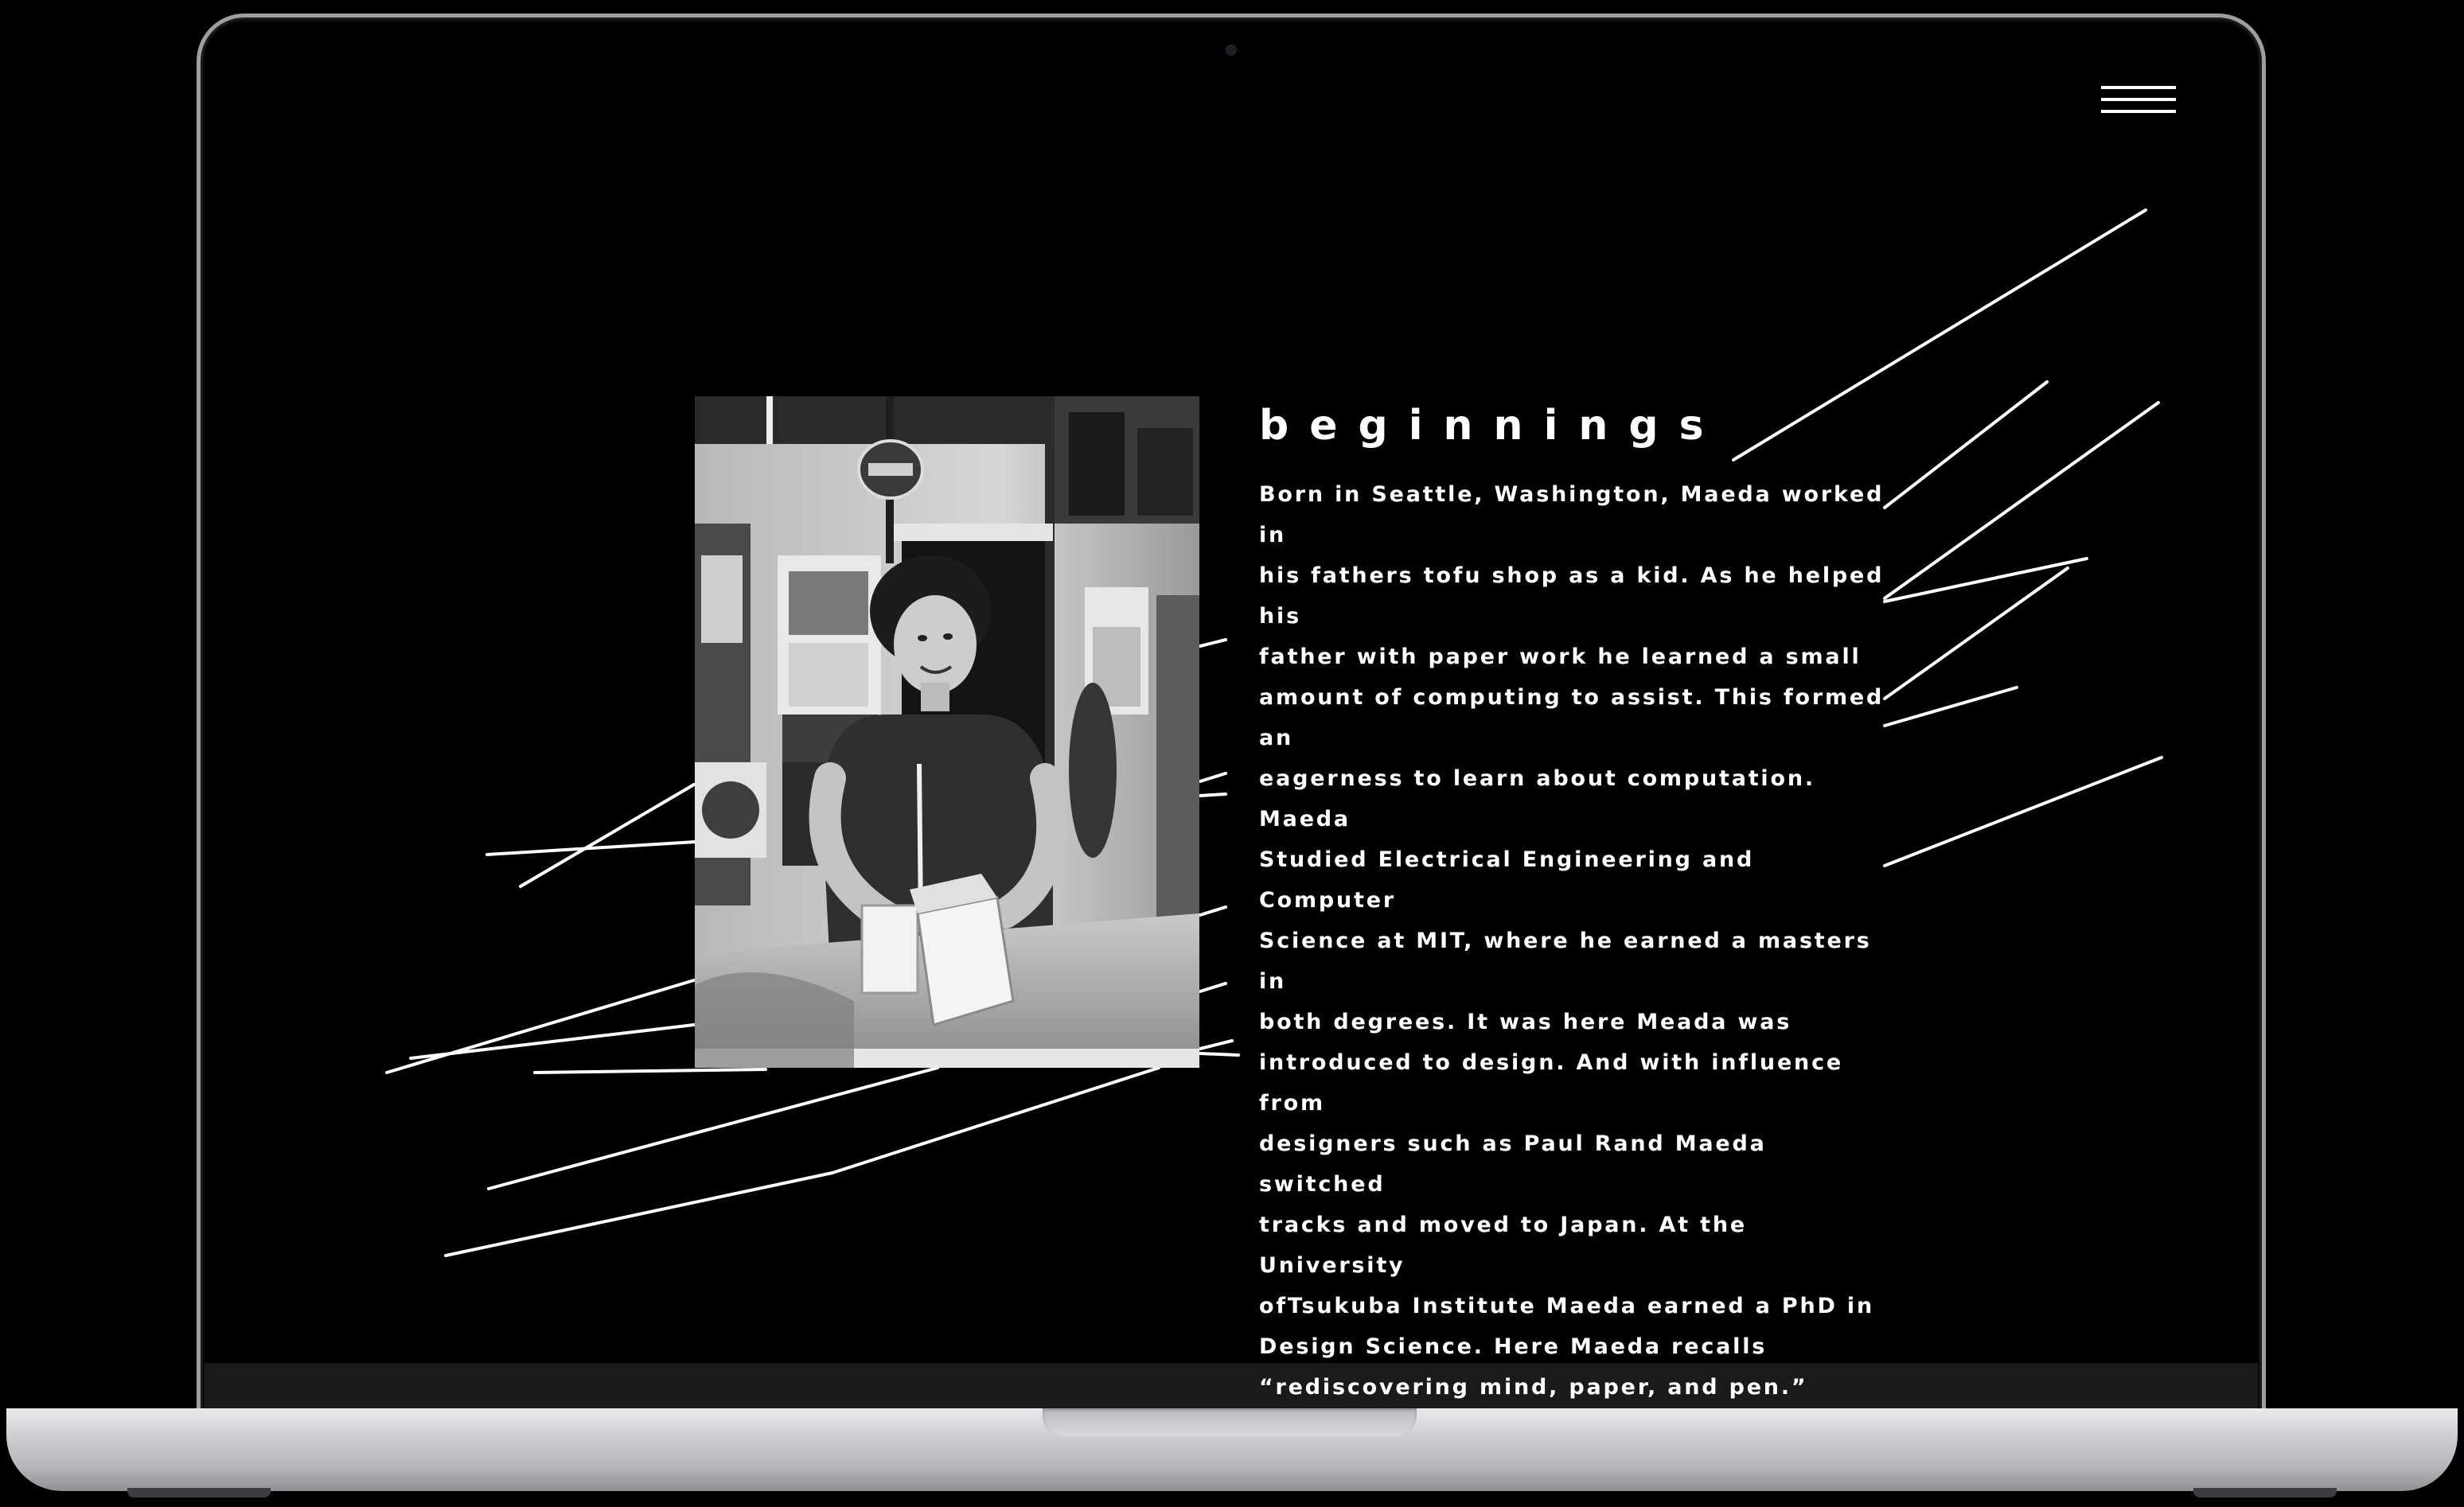 The width and height of the screenshot is (2464, 1507). I want to click on laptop-foot-right, so click(2265, 1492).